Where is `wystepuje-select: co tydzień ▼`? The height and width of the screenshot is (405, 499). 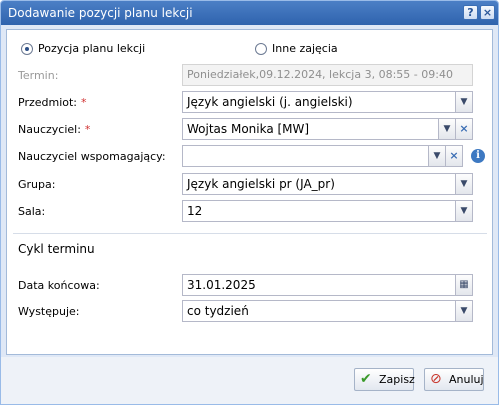
wystepuje-select: co tydzień ▼ is located at coordinates (327, 311).